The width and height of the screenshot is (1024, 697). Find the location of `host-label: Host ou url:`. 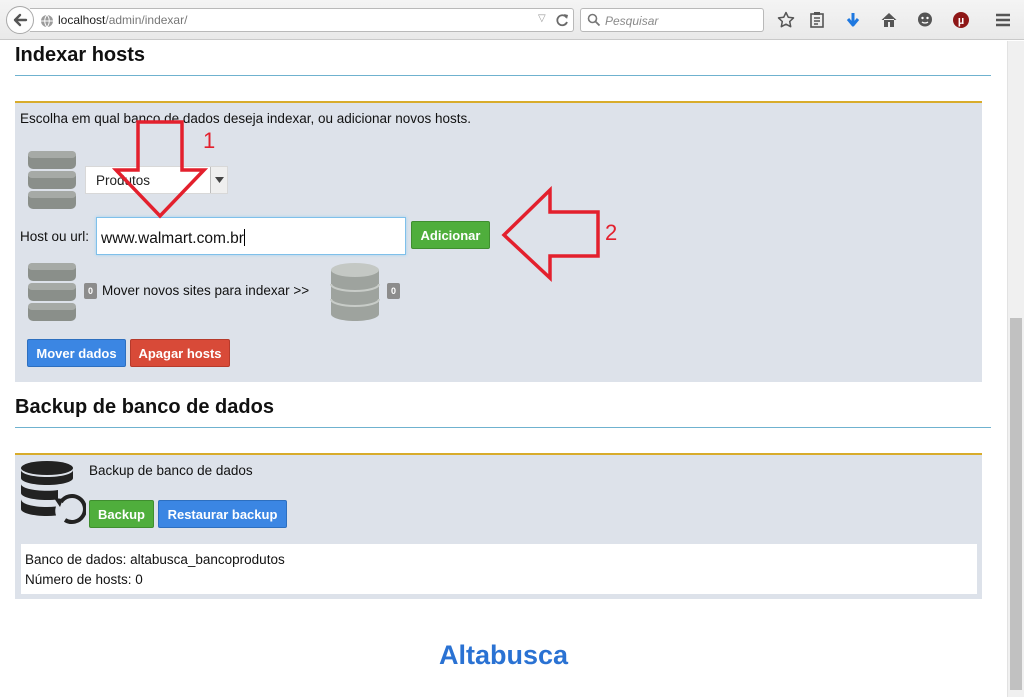

host-label: Host ou url: is located at coordinates (55, 236).